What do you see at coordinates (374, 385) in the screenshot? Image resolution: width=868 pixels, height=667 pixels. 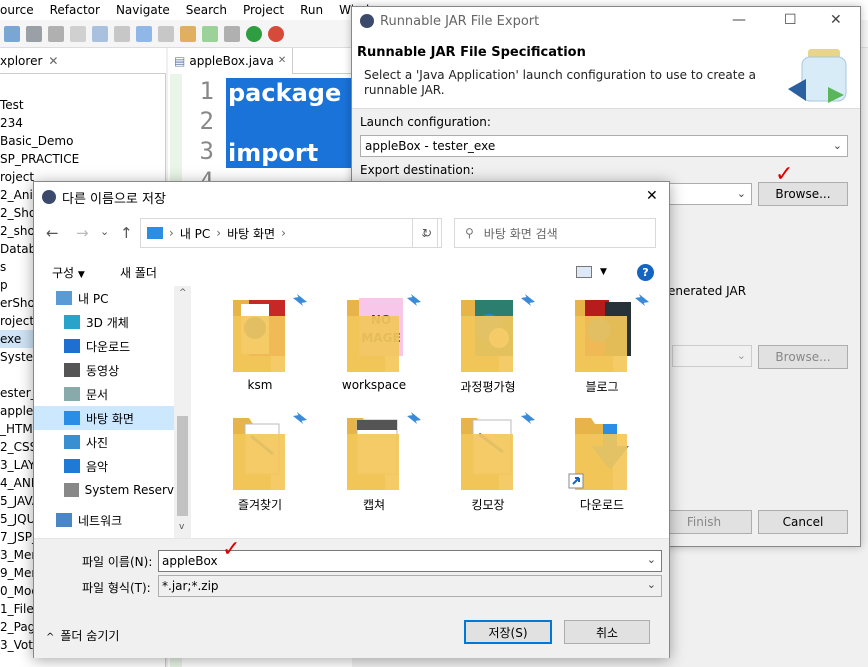 I see `folder-name: workspace` at bounding box center [374, 385].